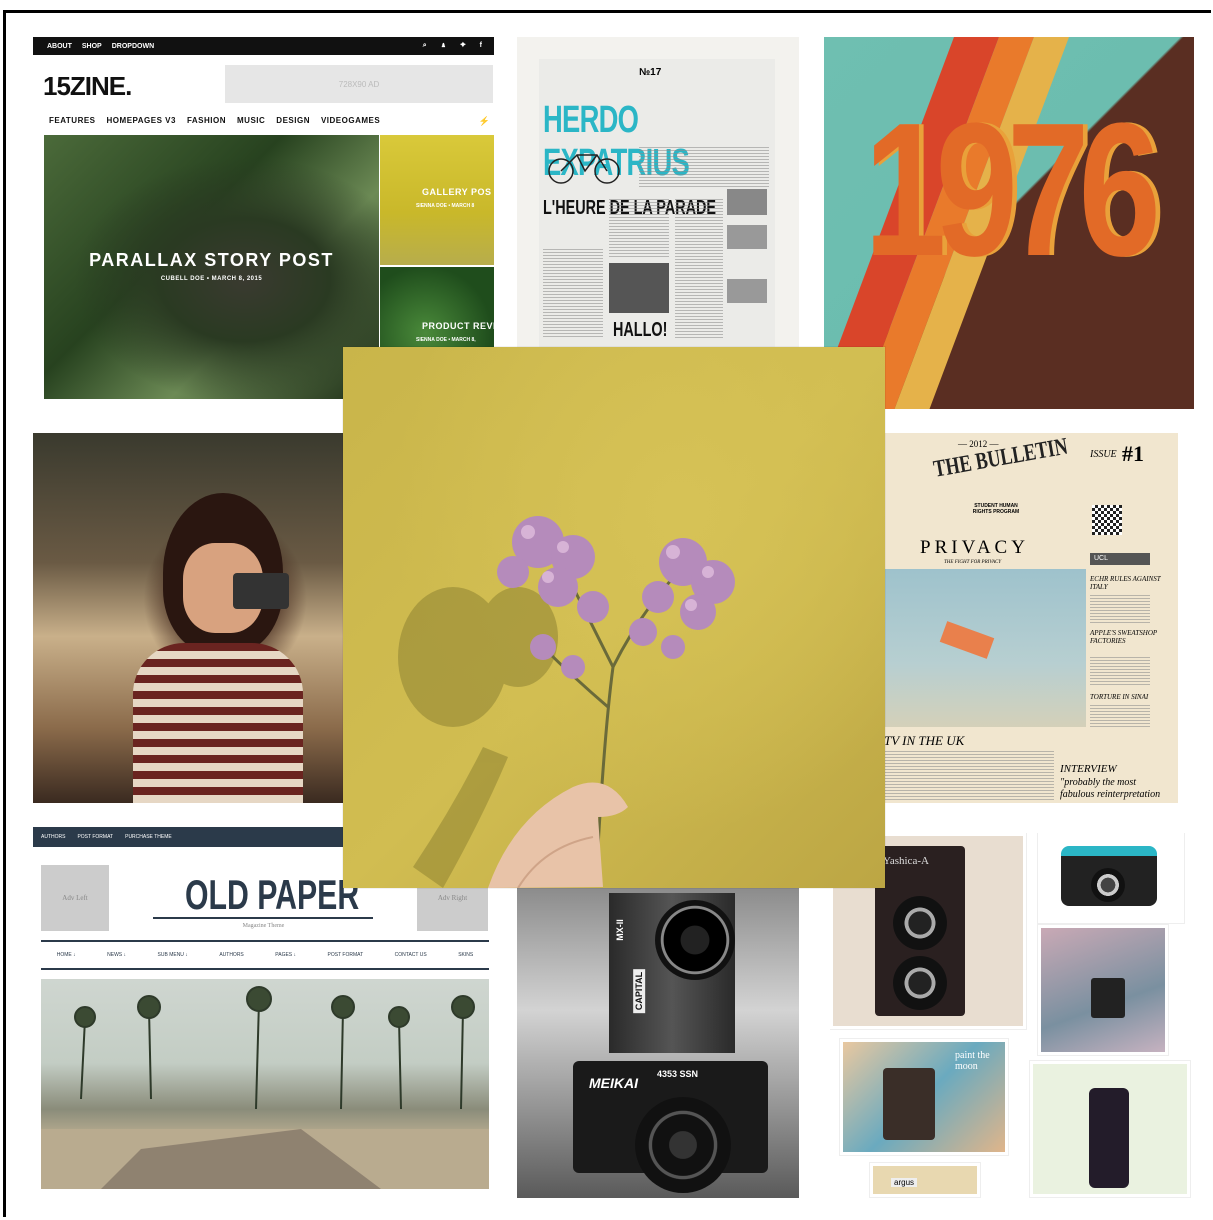  Describe the element at coordinates (457, 192) in the screenshot. I see `side-post-title: GALLERY POS` at that location.